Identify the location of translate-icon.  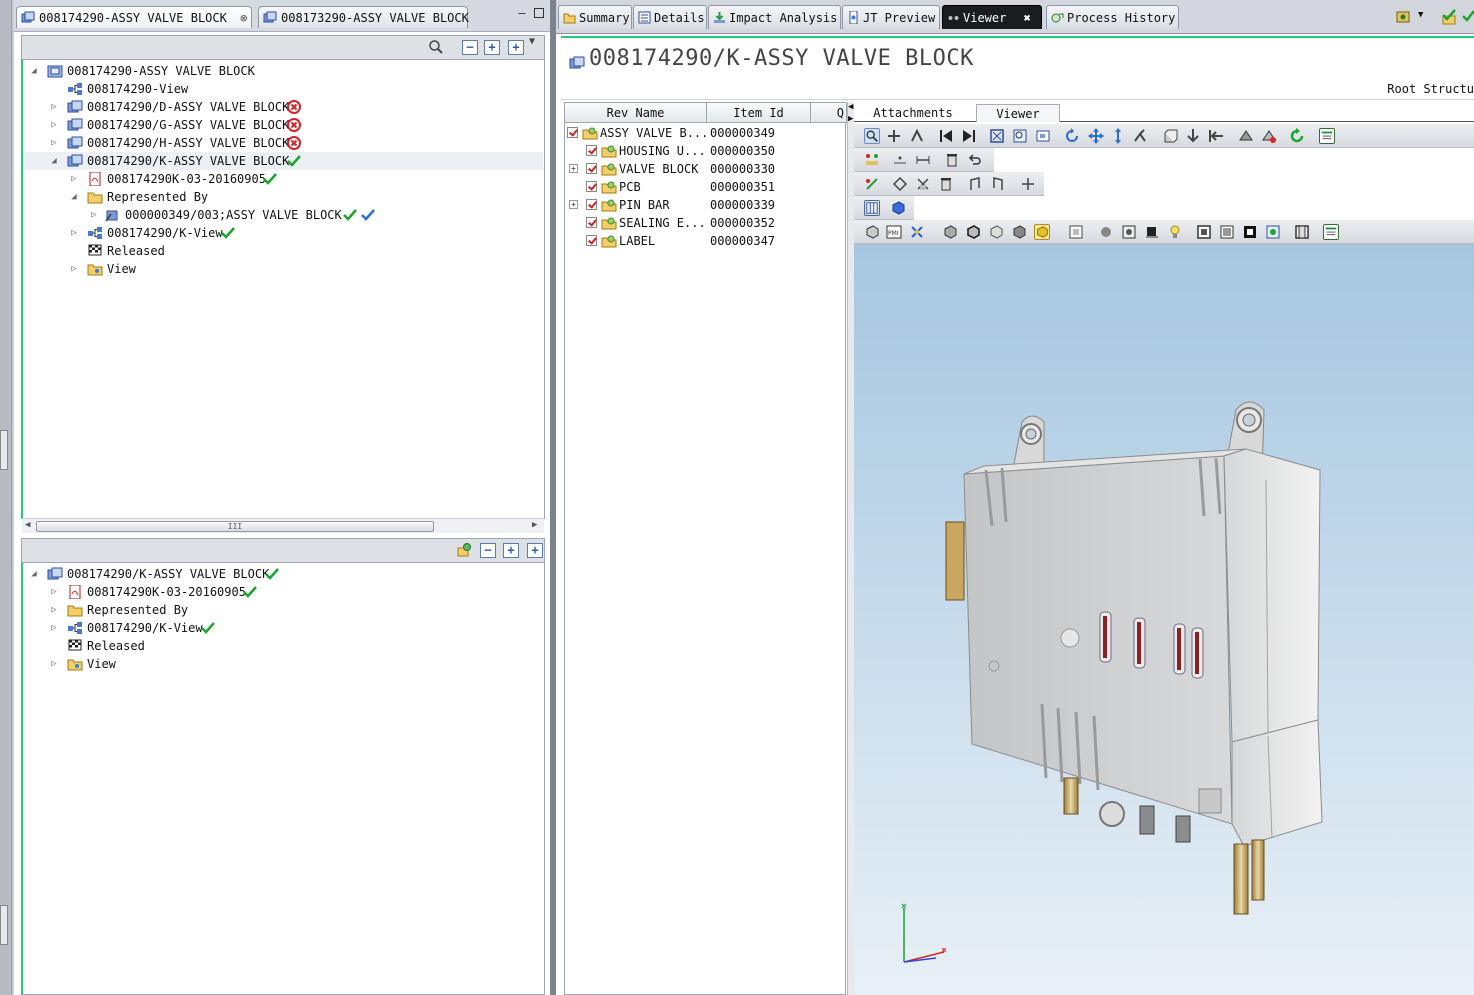
(1096, 136).